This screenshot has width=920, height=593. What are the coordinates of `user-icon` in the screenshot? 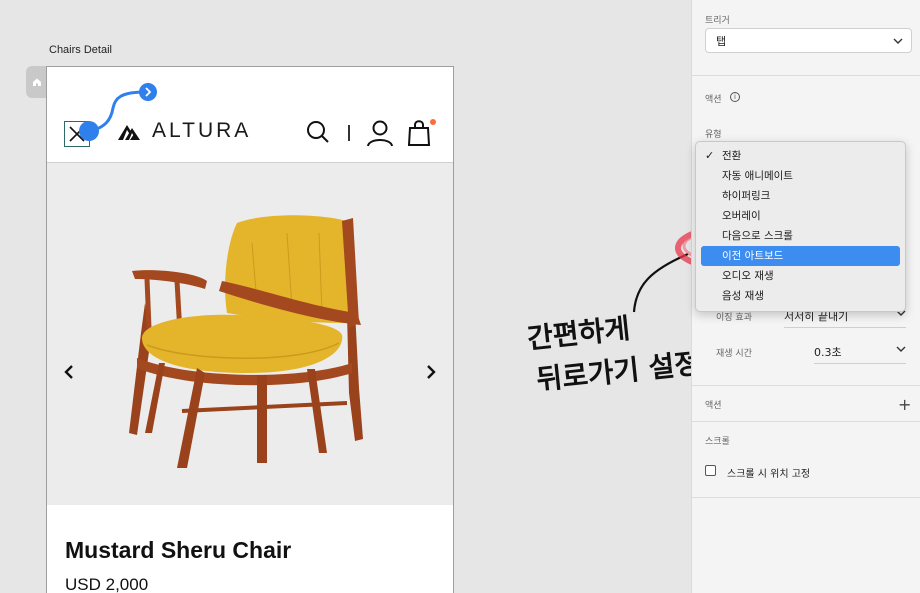 It's located at (380, 133).